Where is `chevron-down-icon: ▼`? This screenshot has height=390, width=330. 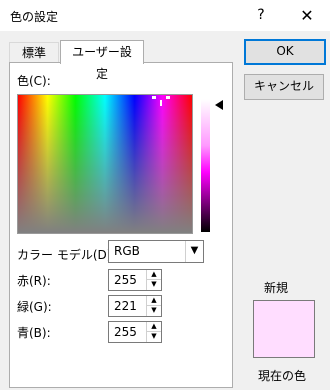 chevron-down-icon: ▼ is located at coordinates (194, 251).